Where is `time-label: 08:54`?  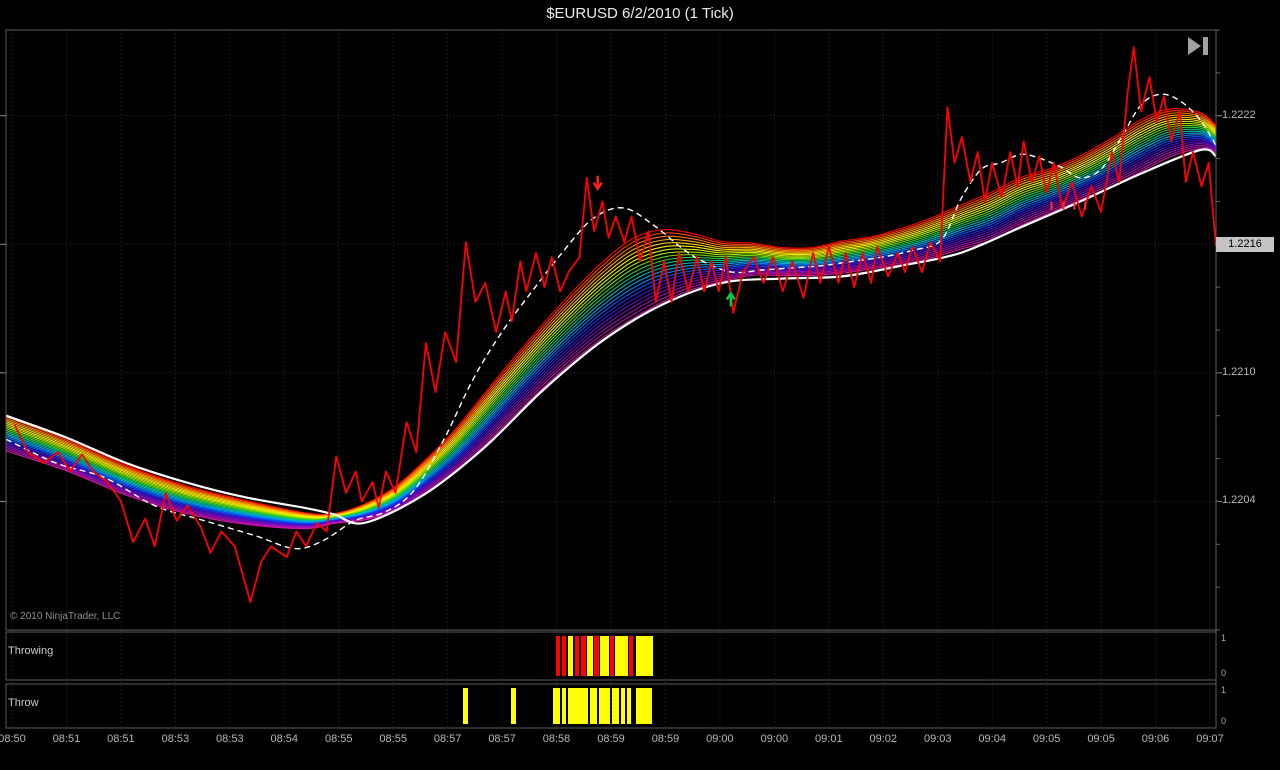
time-label: 08:54 is located at coordinates (284, 739).